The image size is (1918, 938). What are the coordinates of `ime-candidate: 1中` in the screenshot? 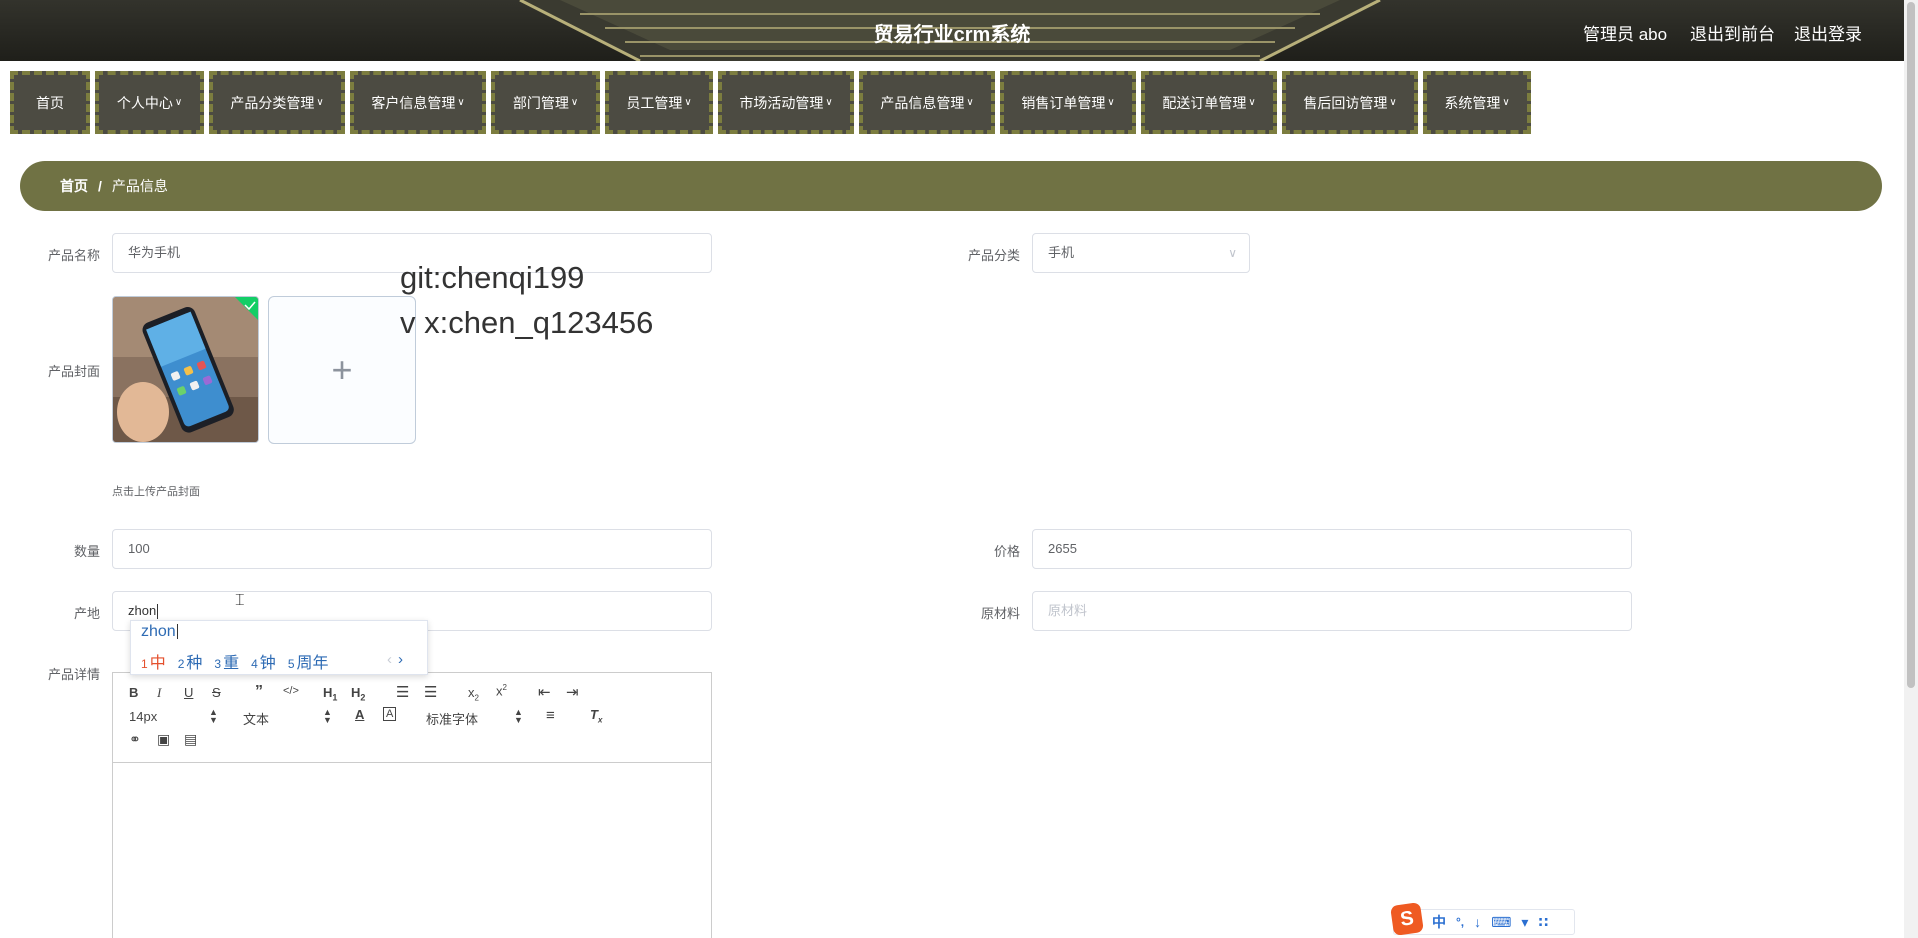 It's located at (153, 661).